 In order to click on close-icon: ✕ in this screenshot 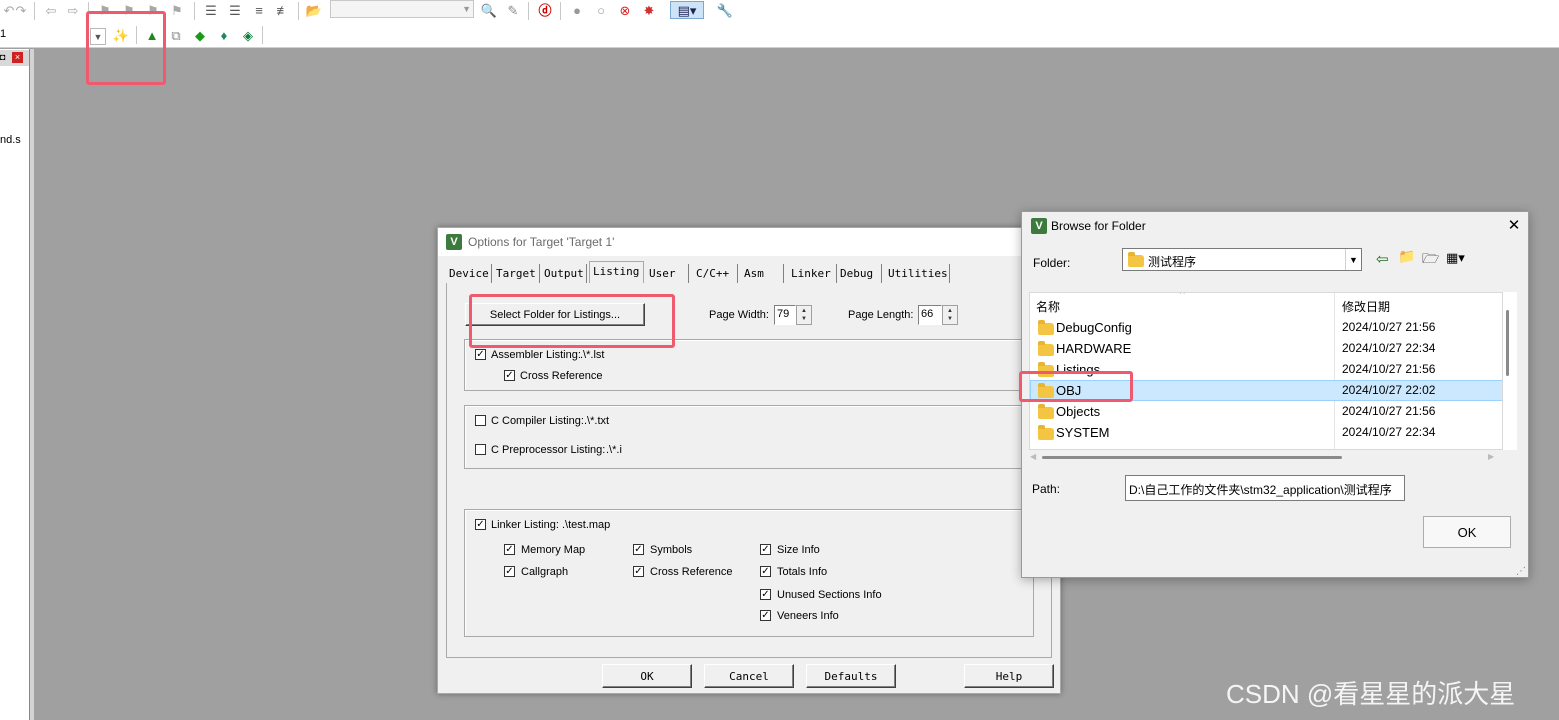, I will do `click(1514, 225)`.